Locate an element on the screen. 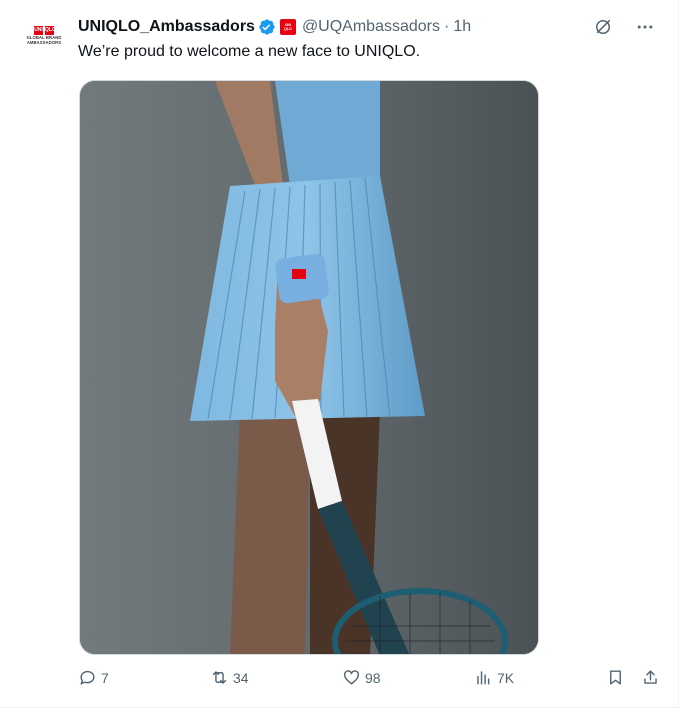 This screenshot has height=710, width=687. like-count: 98 is located at coordinates (373, 677).